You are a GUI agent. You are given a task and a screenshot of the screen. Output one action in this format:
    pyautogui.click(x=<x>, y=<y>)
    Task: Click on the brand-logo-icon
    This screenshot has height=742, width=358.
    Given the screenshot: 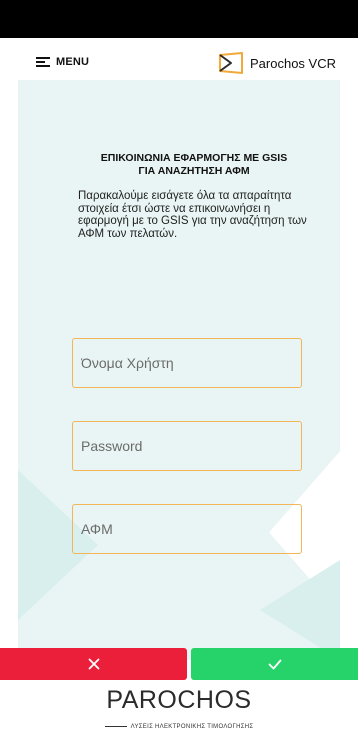 What is the action you would take?
    pyautogui.click(x=231, y=63)
    